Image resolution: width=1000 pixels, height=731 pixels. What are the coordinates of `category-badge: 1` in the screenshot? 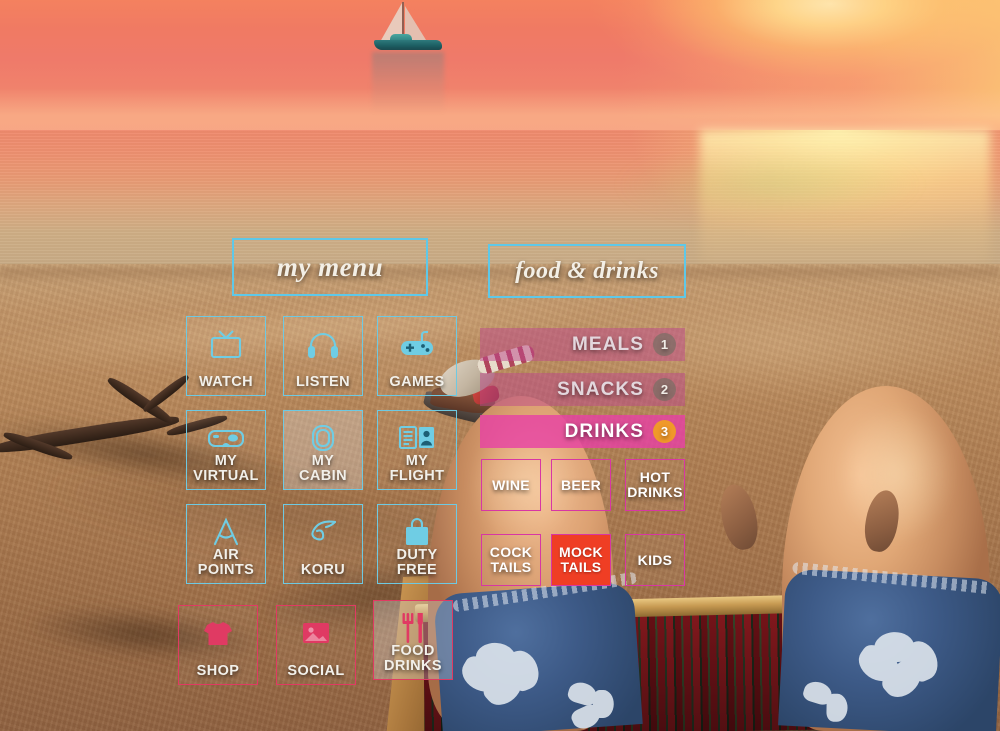 It's located at (664, 344).